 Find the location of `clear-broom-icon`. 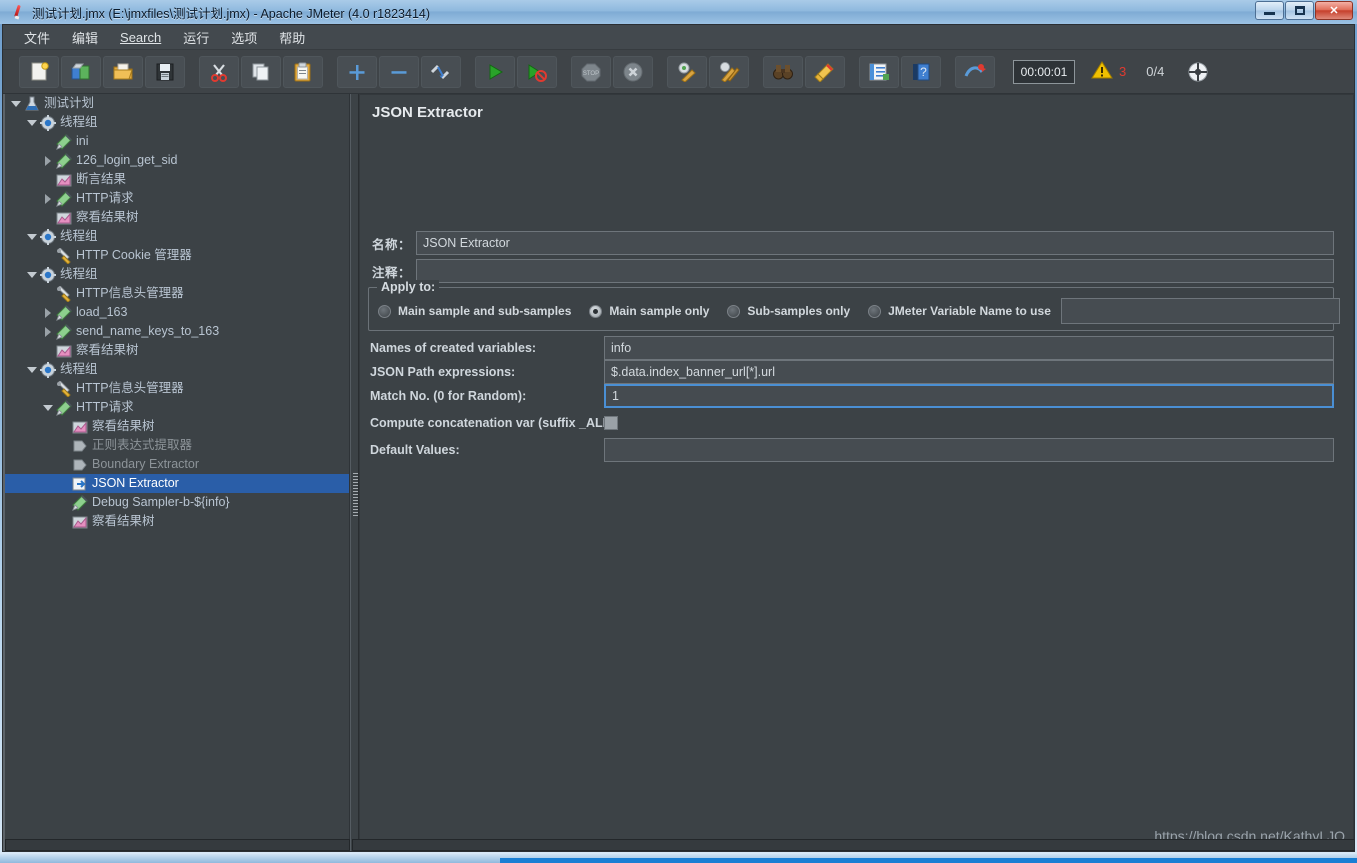

clear-broom-icon is located at coordinates (687, 72).